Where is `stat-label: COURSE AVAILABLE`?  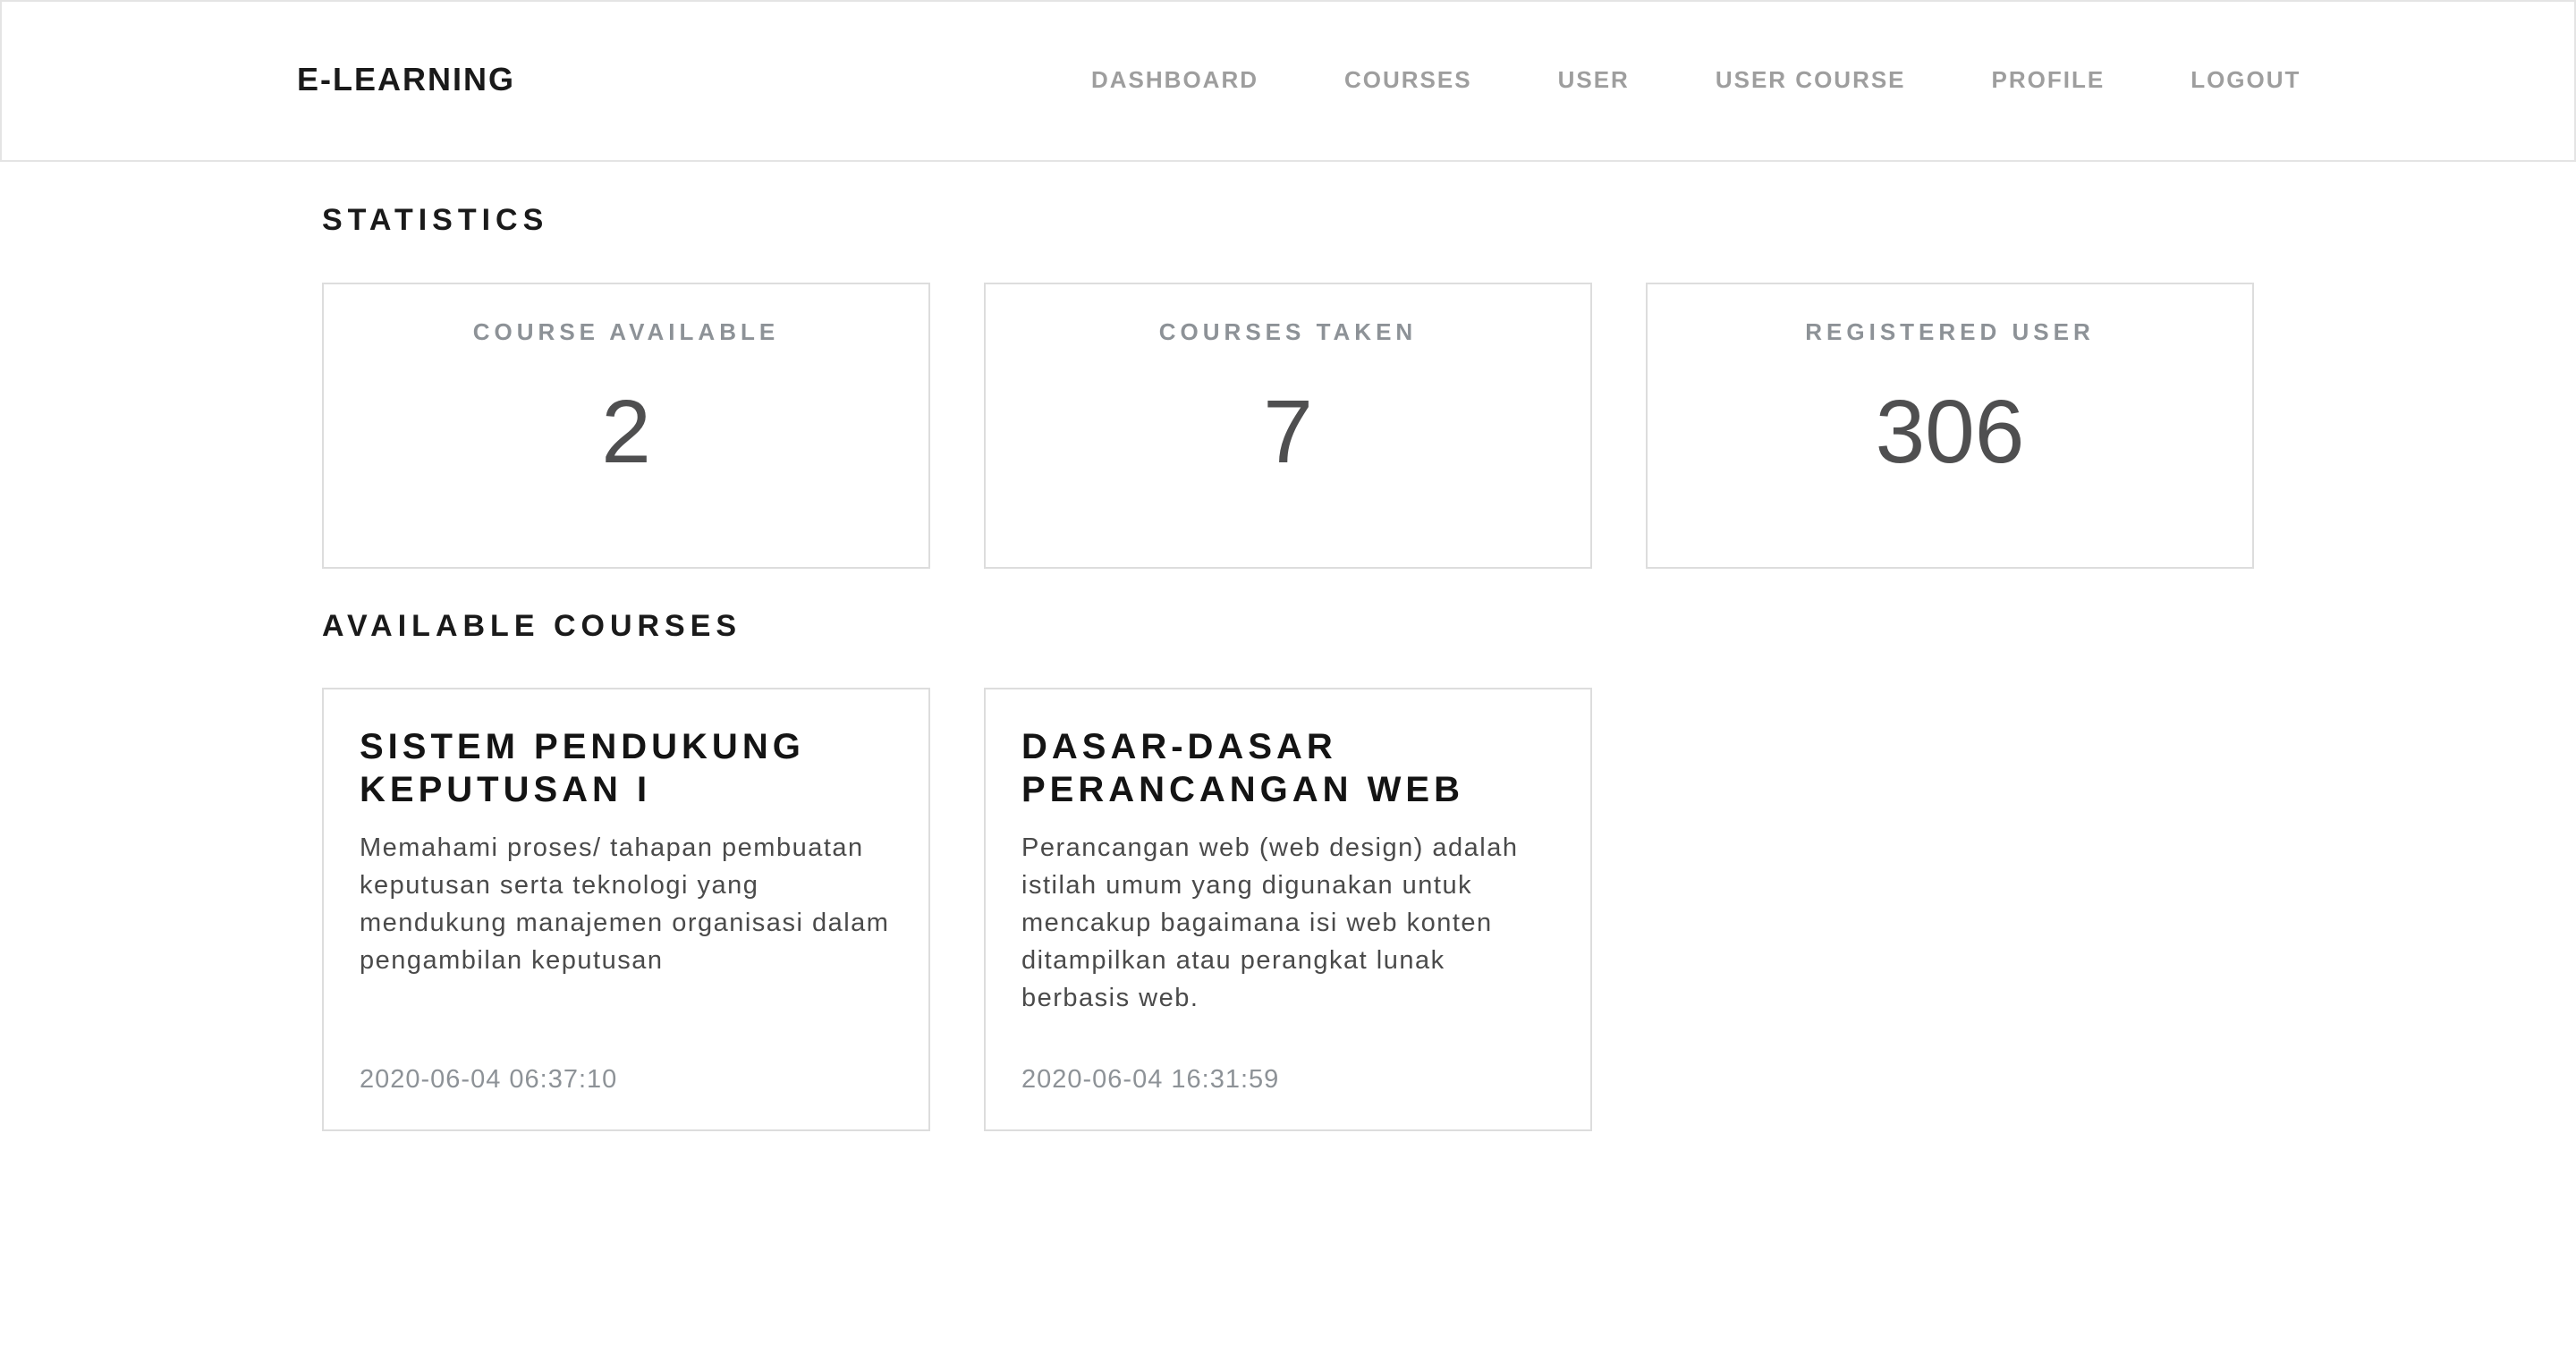 stat-label: COURSE AVAILABLE is located at coordinates (626, 331).